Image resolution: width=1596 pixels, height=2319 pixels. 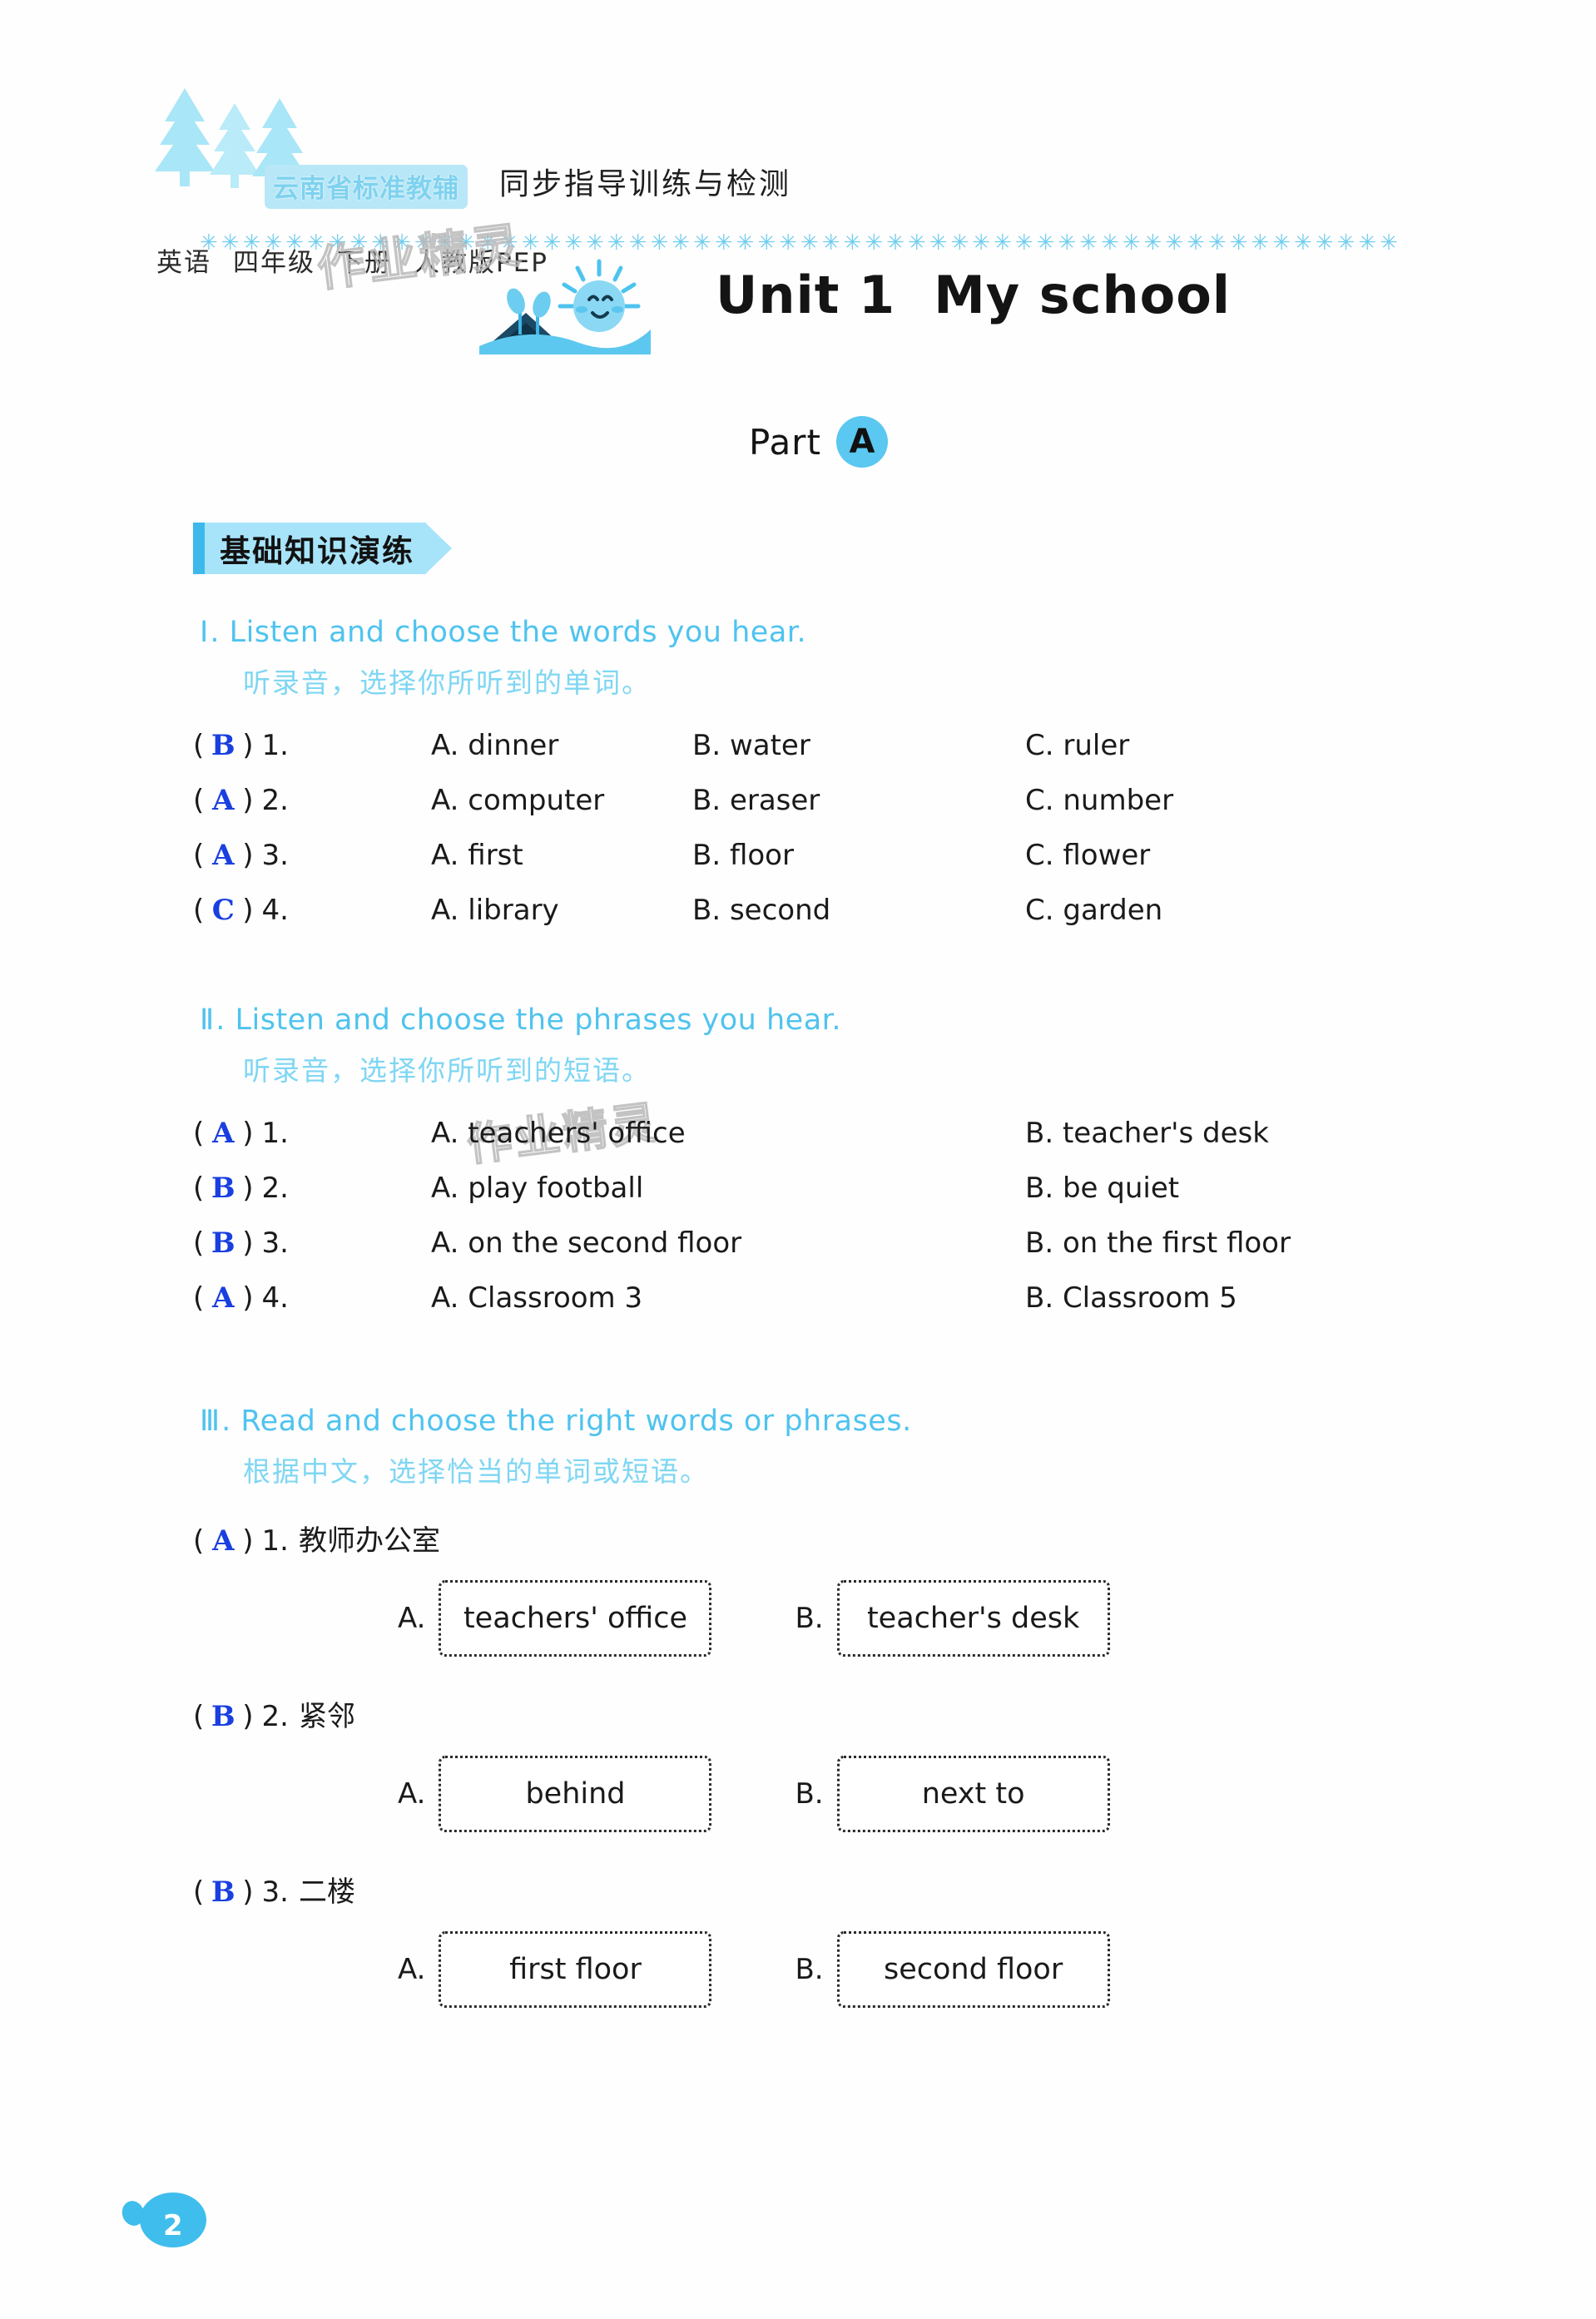 What do you see at coordinates (756, 800) in the screenshot?
I see `option-b: B. eraser` at bounding box center [756, 800].